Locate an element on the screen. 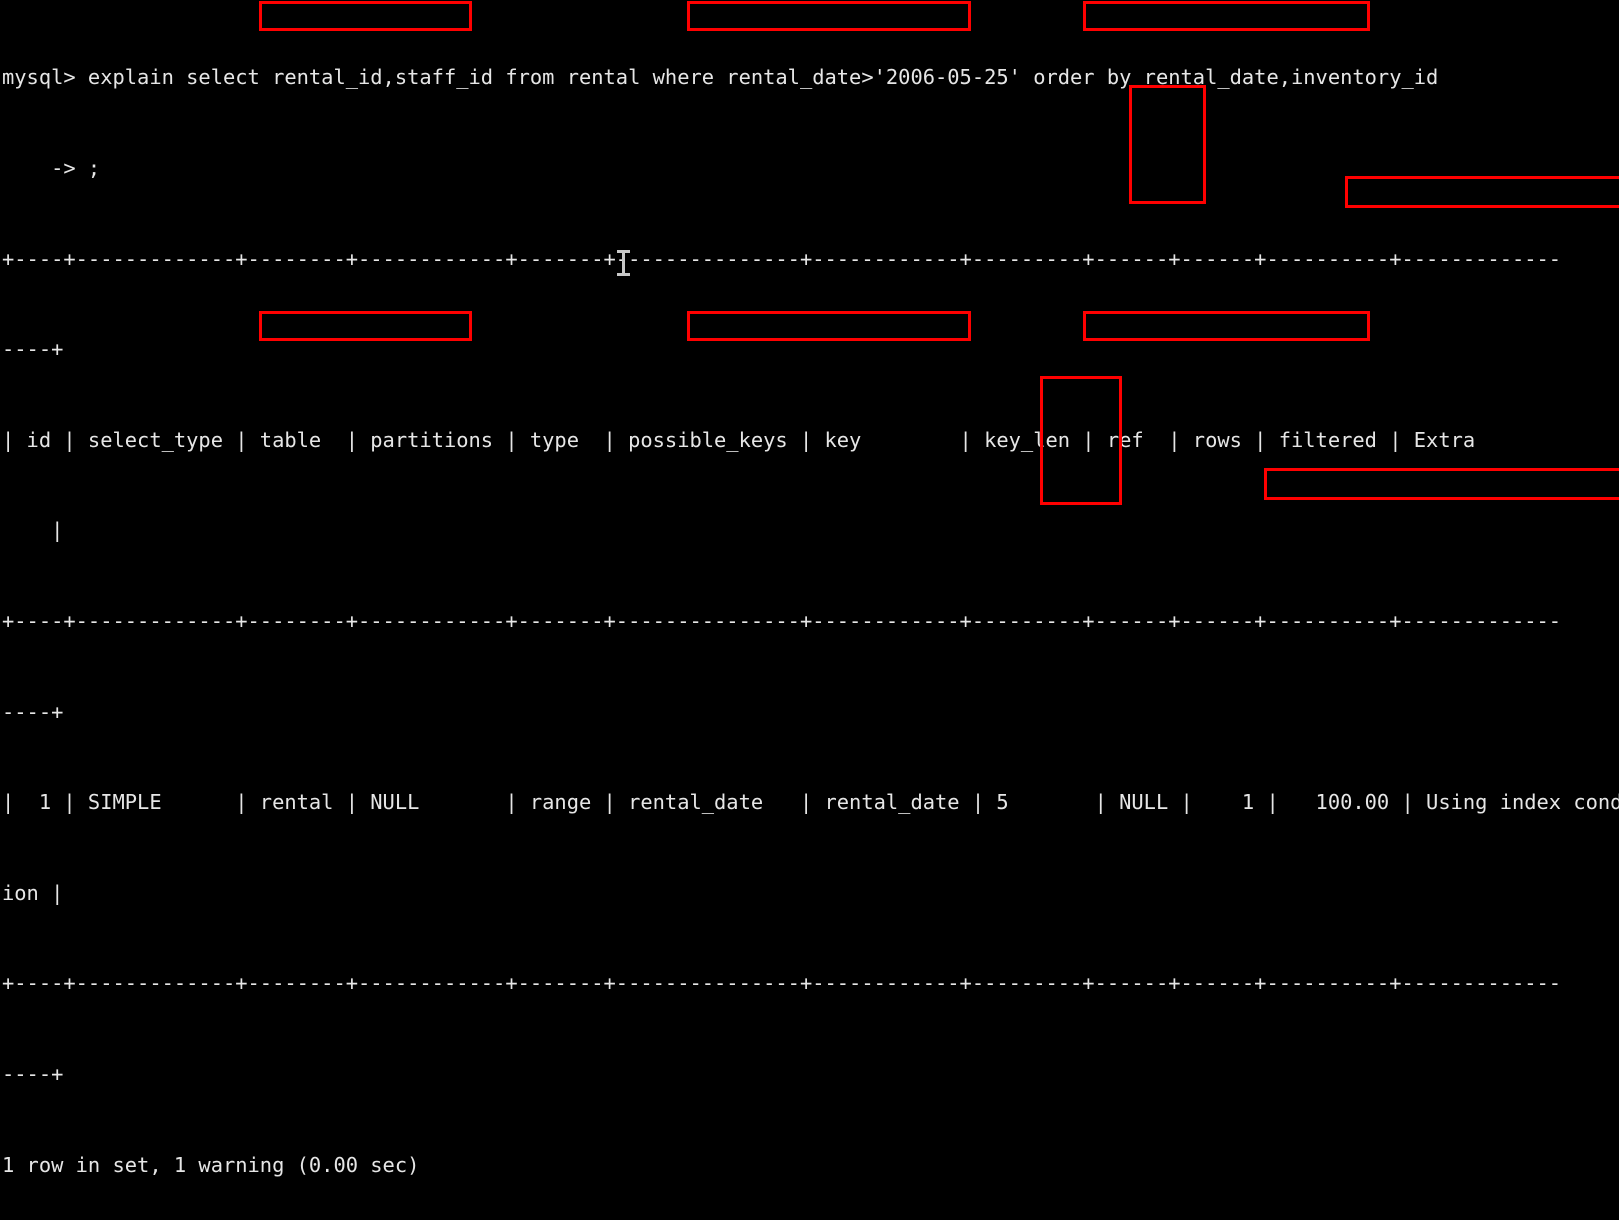  text-ibeam-cursor is located at coordinates (624, 263).